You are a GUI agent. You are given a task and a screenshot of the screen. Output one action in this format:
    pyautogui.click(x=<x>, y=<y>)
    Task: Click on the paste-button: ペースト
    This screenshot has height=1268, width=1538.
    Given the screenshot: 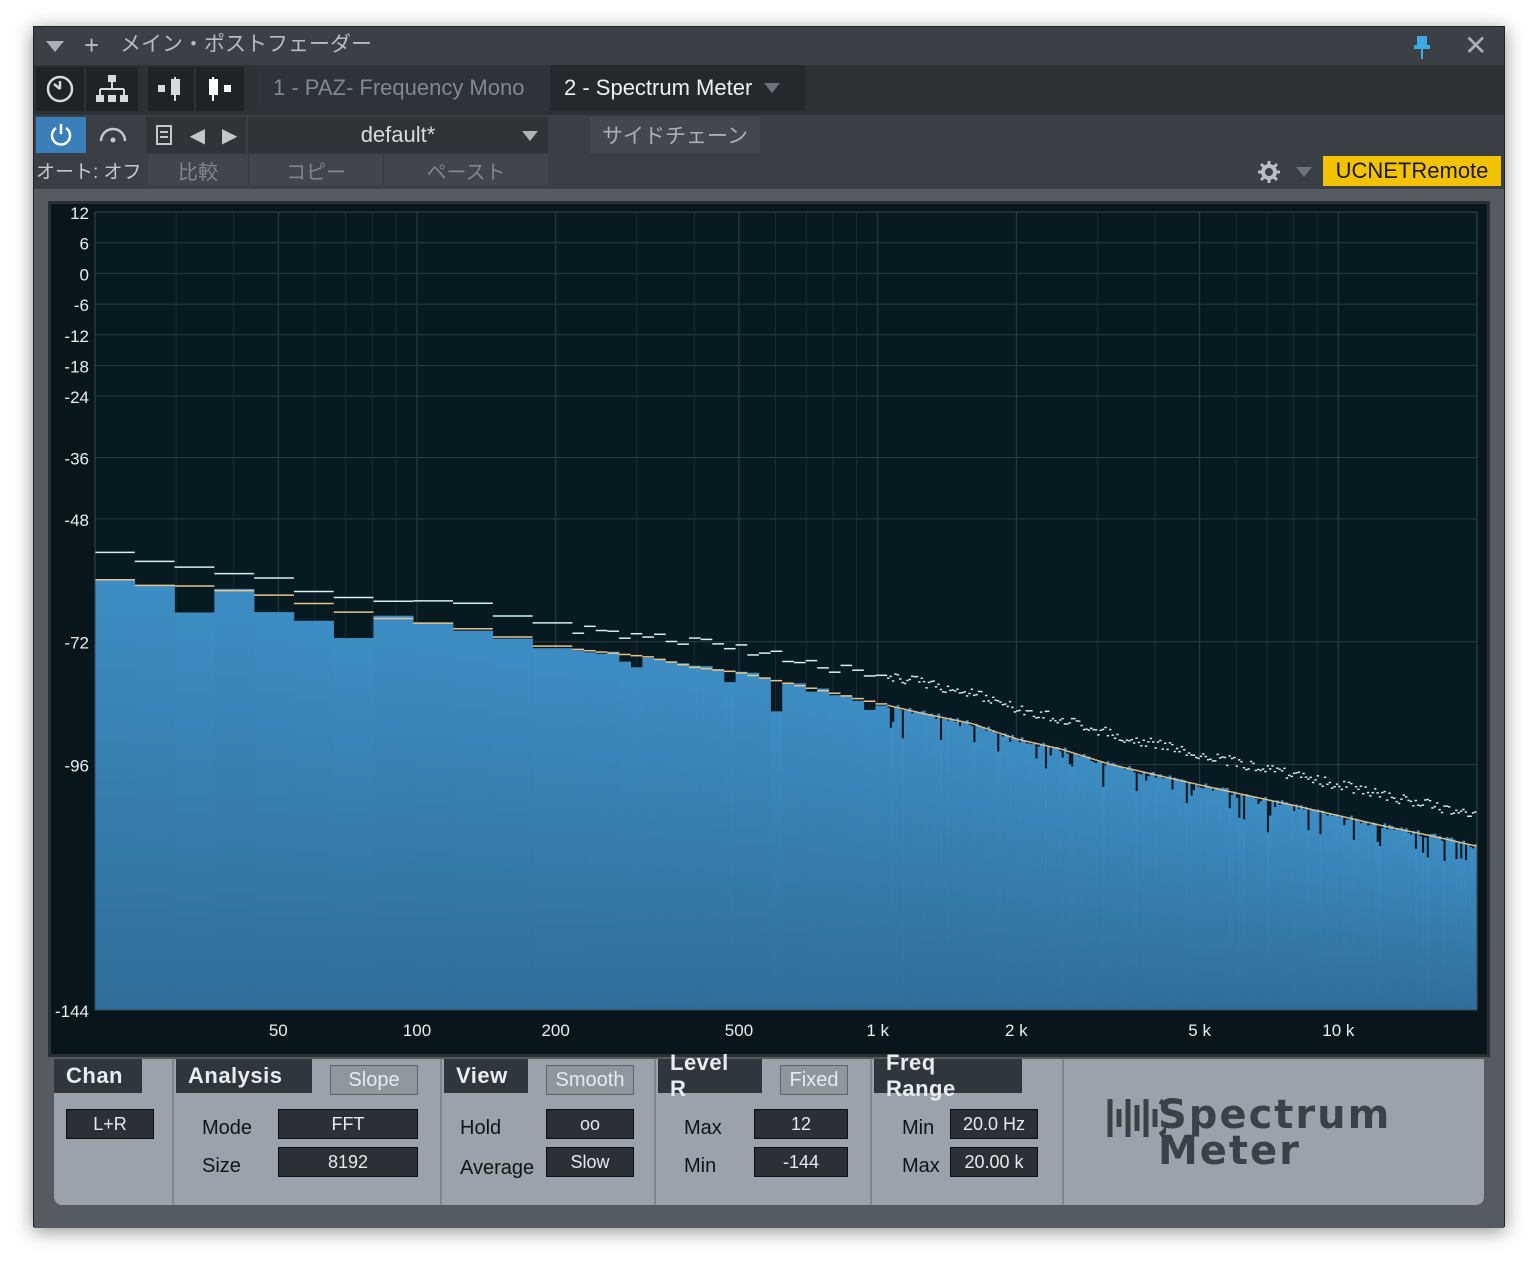 What is the action you would take?
    pyautogui.click(x=466, y=170)
    